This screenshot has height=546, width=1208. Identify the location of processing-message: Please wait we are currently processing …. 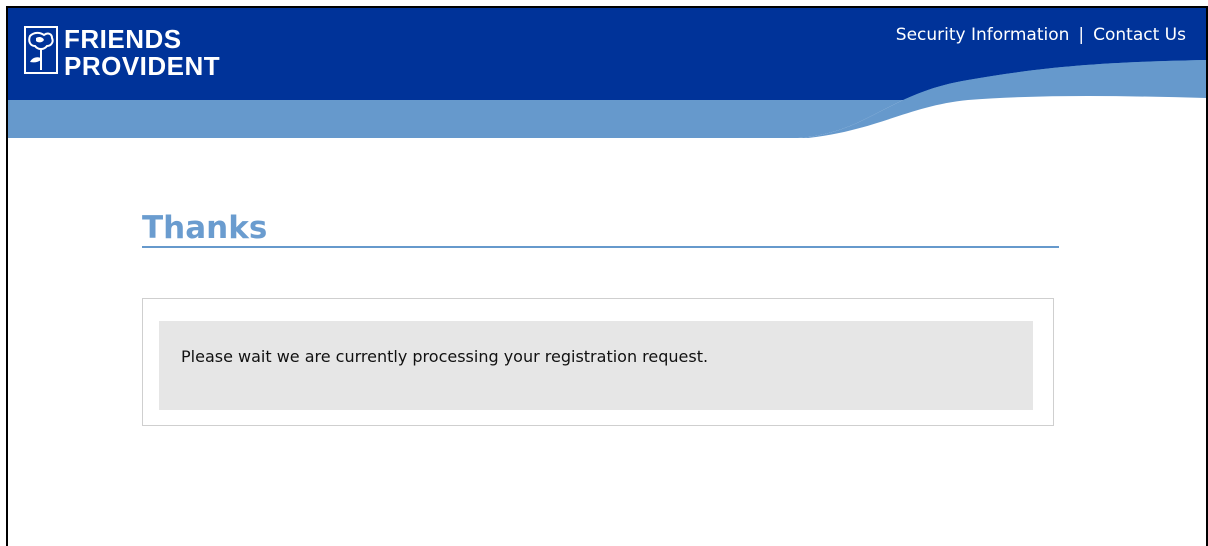
(445, 356).